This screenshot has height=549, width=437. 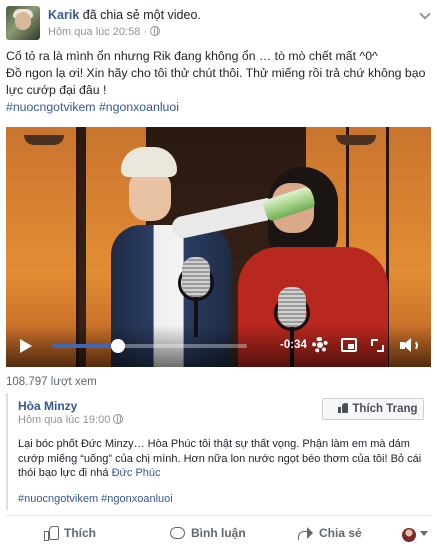 What do you see at coordinates (149, 162) in the screenshot?
I see `male-hair` at bounding box center [149, 162].